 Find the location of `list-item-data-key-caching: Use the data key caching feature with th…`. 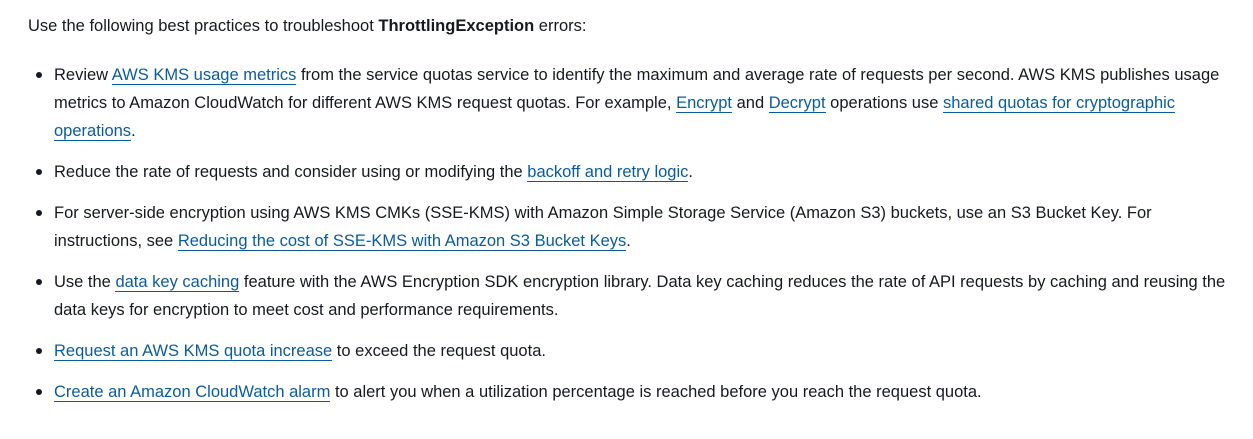

list-item-data-key-caching: Use the data key caching feature with th… is located at coordinates (628, 296).